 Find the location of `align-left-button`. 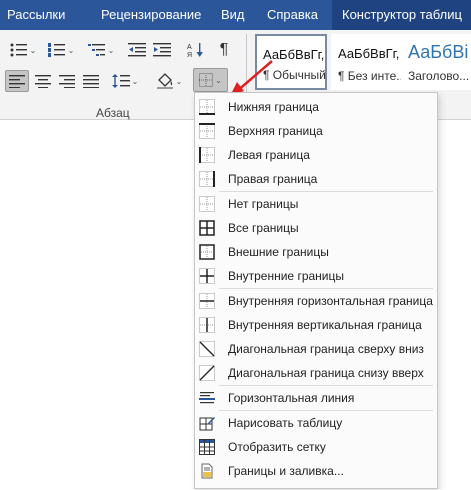

align-left-button is located at coordinates (17, 81).